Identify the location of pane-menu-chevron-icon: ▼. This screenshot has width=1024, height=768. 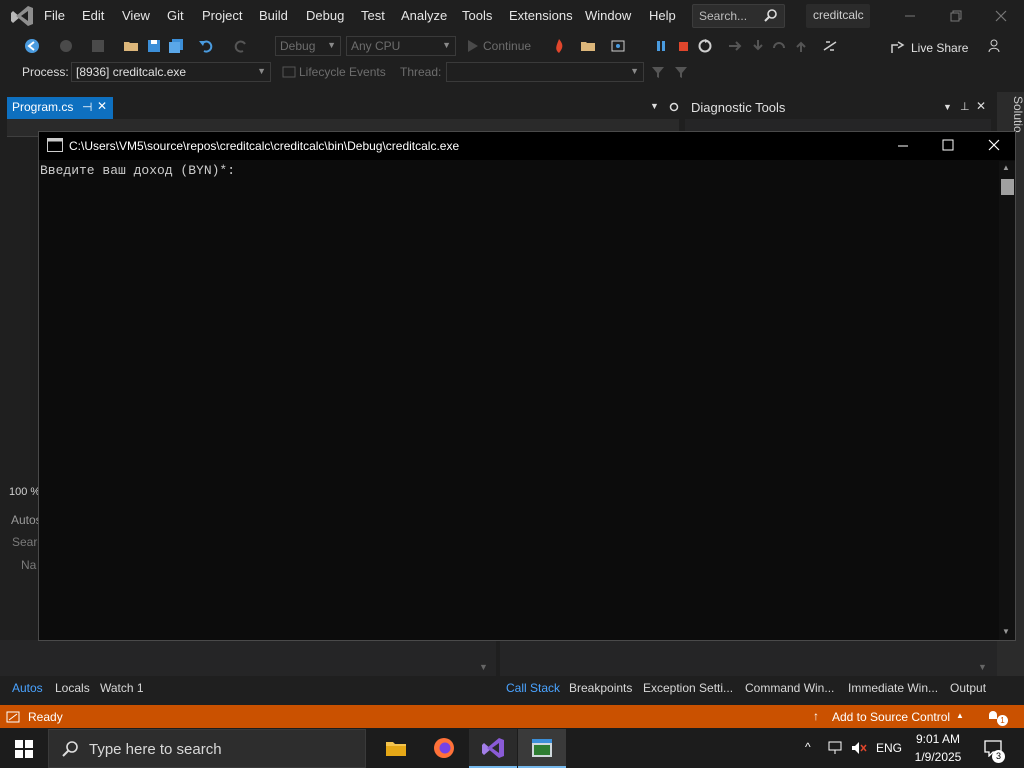
(947, 107).